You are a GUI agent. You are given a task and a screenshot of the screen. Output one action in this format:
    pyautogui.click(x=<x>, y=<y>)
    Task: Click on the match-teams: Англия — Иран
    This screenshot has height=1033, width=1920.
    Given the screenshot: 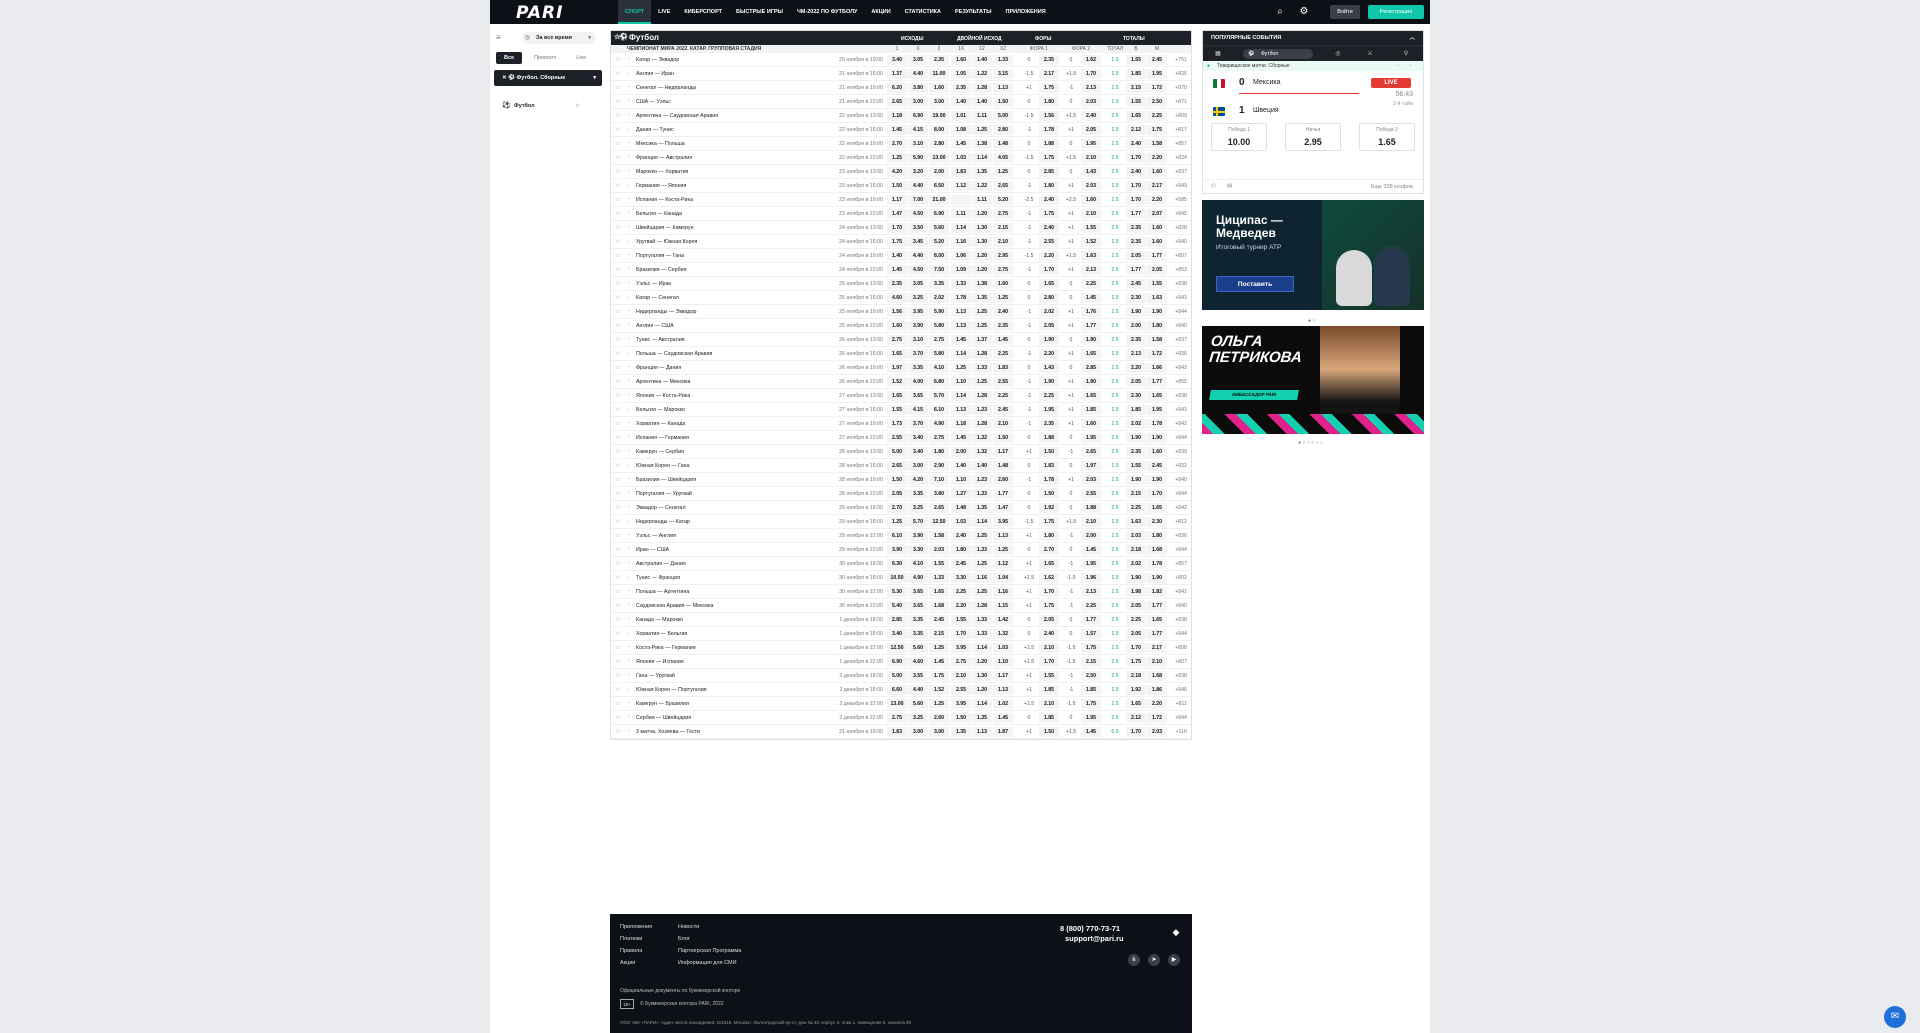 What is the action you would take?
    pyautogui.click(x=655, y=74)
    